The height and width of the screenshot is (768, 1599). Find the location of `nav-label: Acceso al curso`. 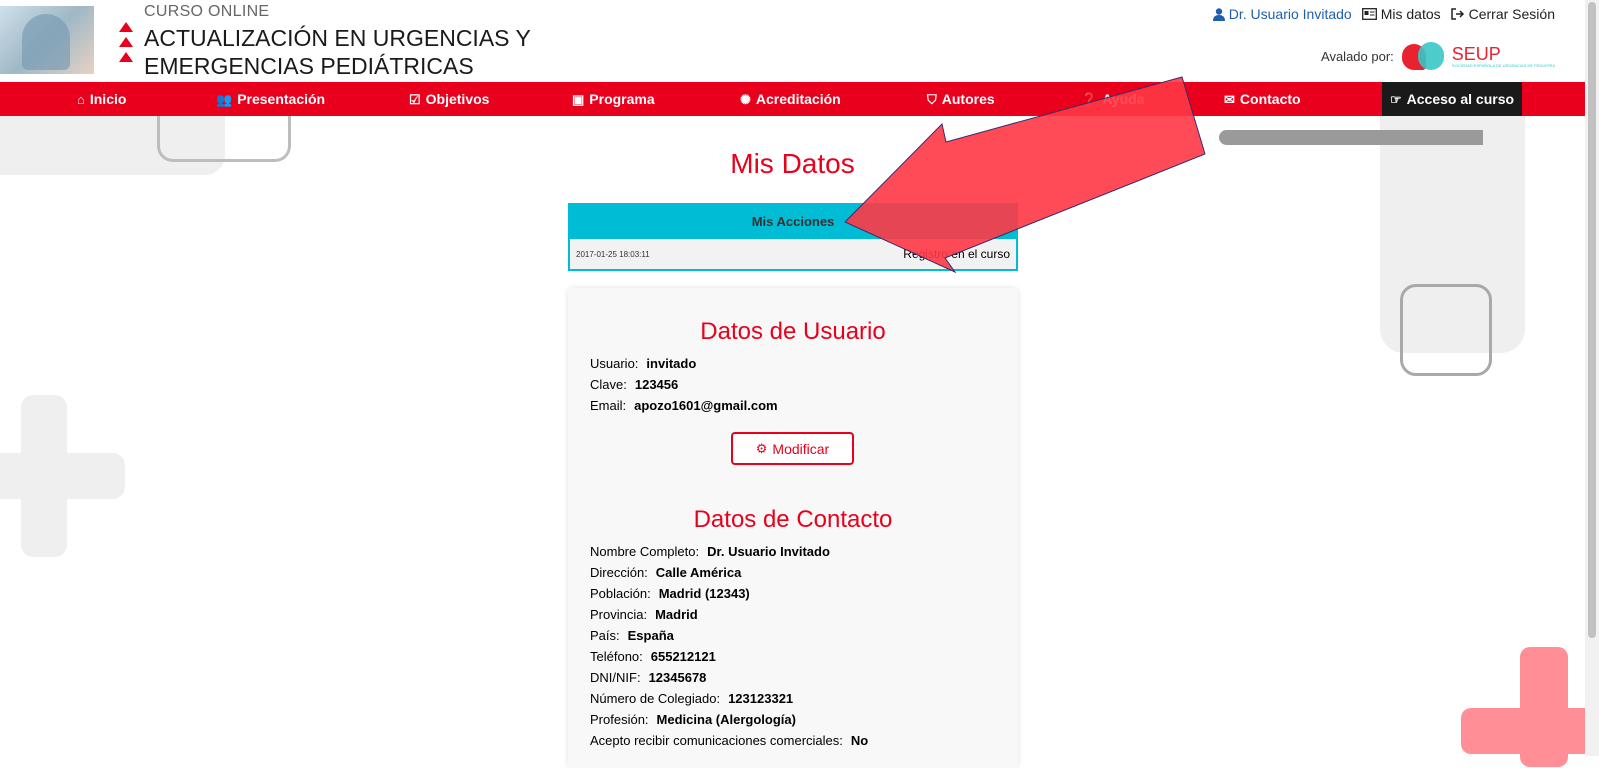

nav-label: Acceso al curso is located at coordinates (1460, 99).